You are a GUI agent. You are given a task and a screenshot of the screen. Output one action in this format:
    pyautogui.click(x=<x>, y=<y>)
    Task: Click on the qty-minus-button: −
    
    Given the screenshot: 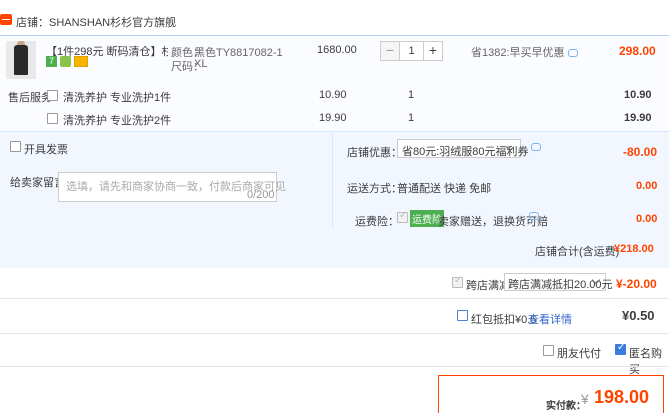 What is the action you would take?
    pyautogui.click(x=390, y=51)
    